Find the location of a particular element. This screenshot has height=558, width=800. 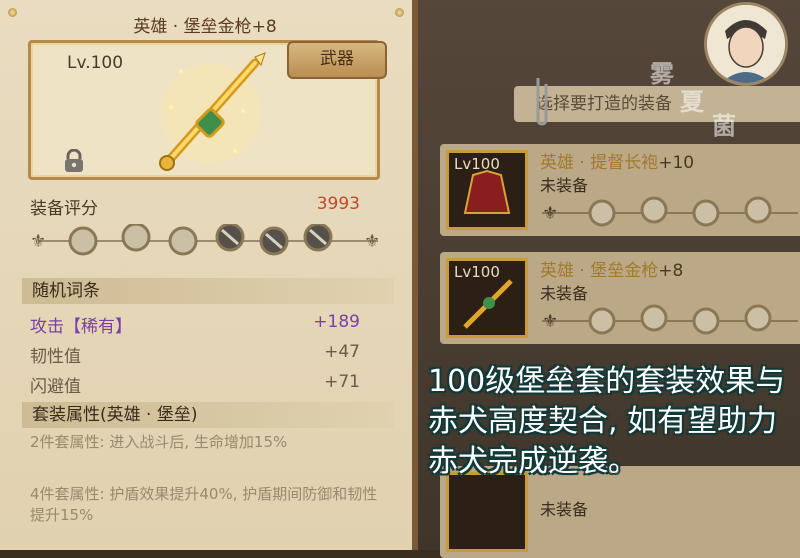

stat-name: 韧性值 is located at coordinates (55, 357).